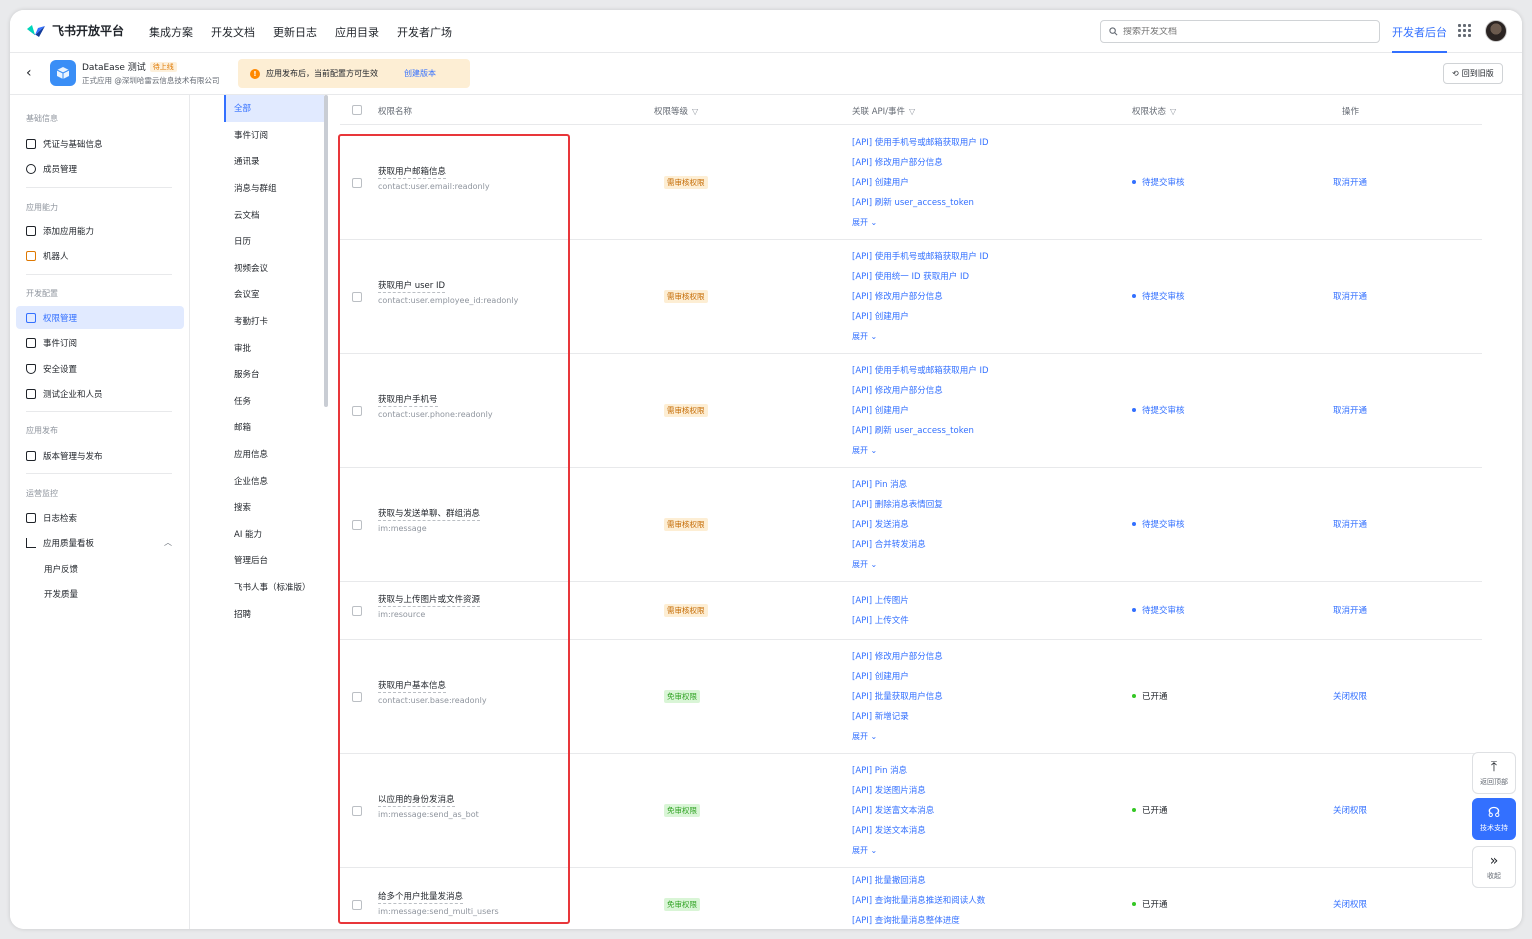  Describe the element at coordinates (274, 454) in the screenshot. I see `category-item: 应用信息` at that location.